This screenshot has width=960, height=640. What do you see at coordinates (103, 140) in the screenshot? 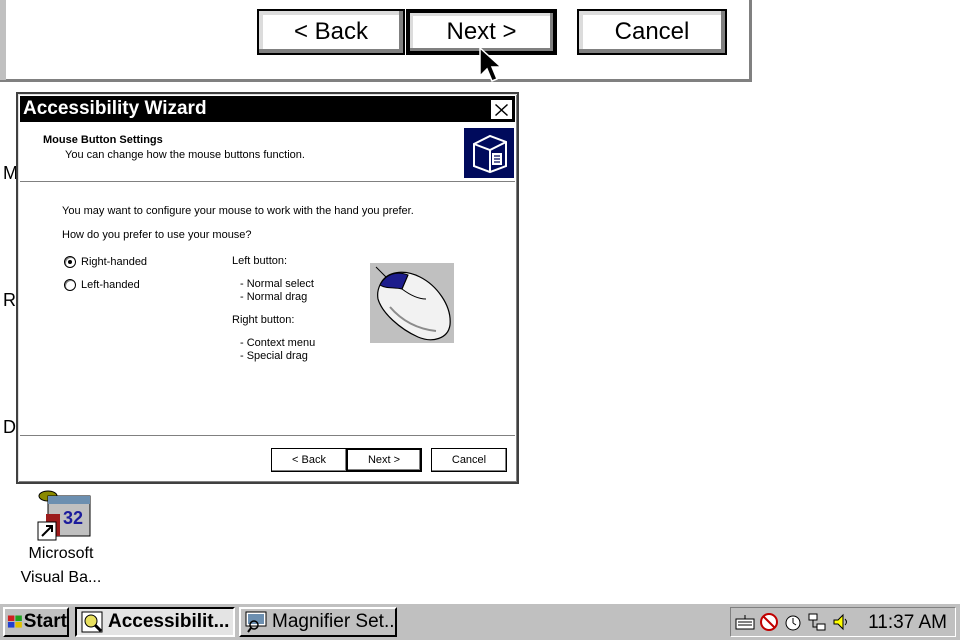
I see `header-title: Mouse Button Settings` at bounding box center [103, 140].